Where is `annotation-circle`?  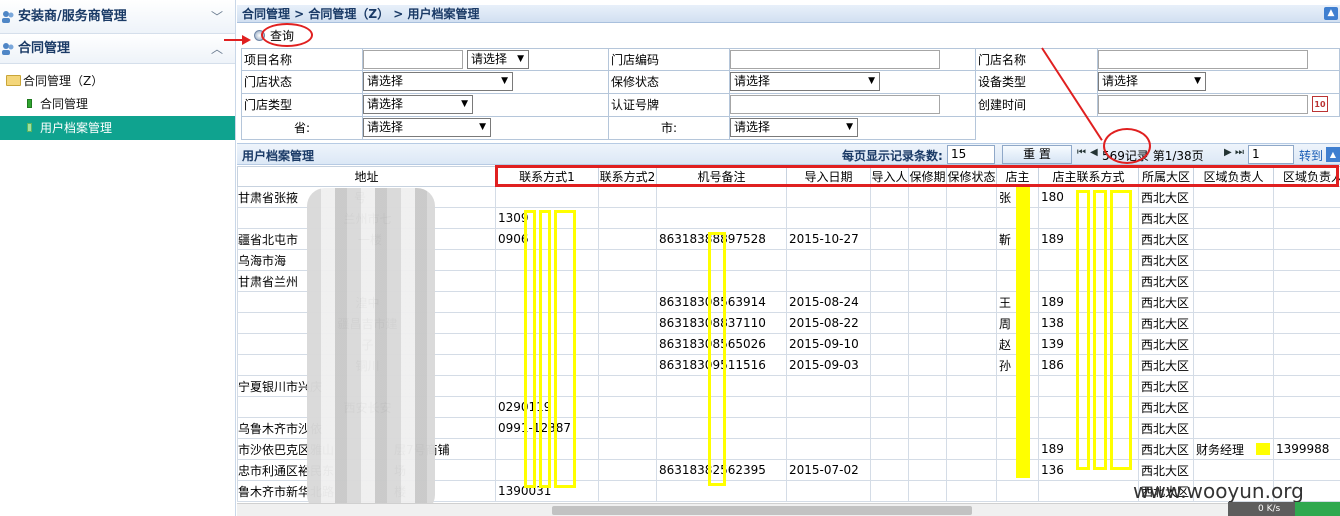 annotation-circle is located at coordinates (287, 35).